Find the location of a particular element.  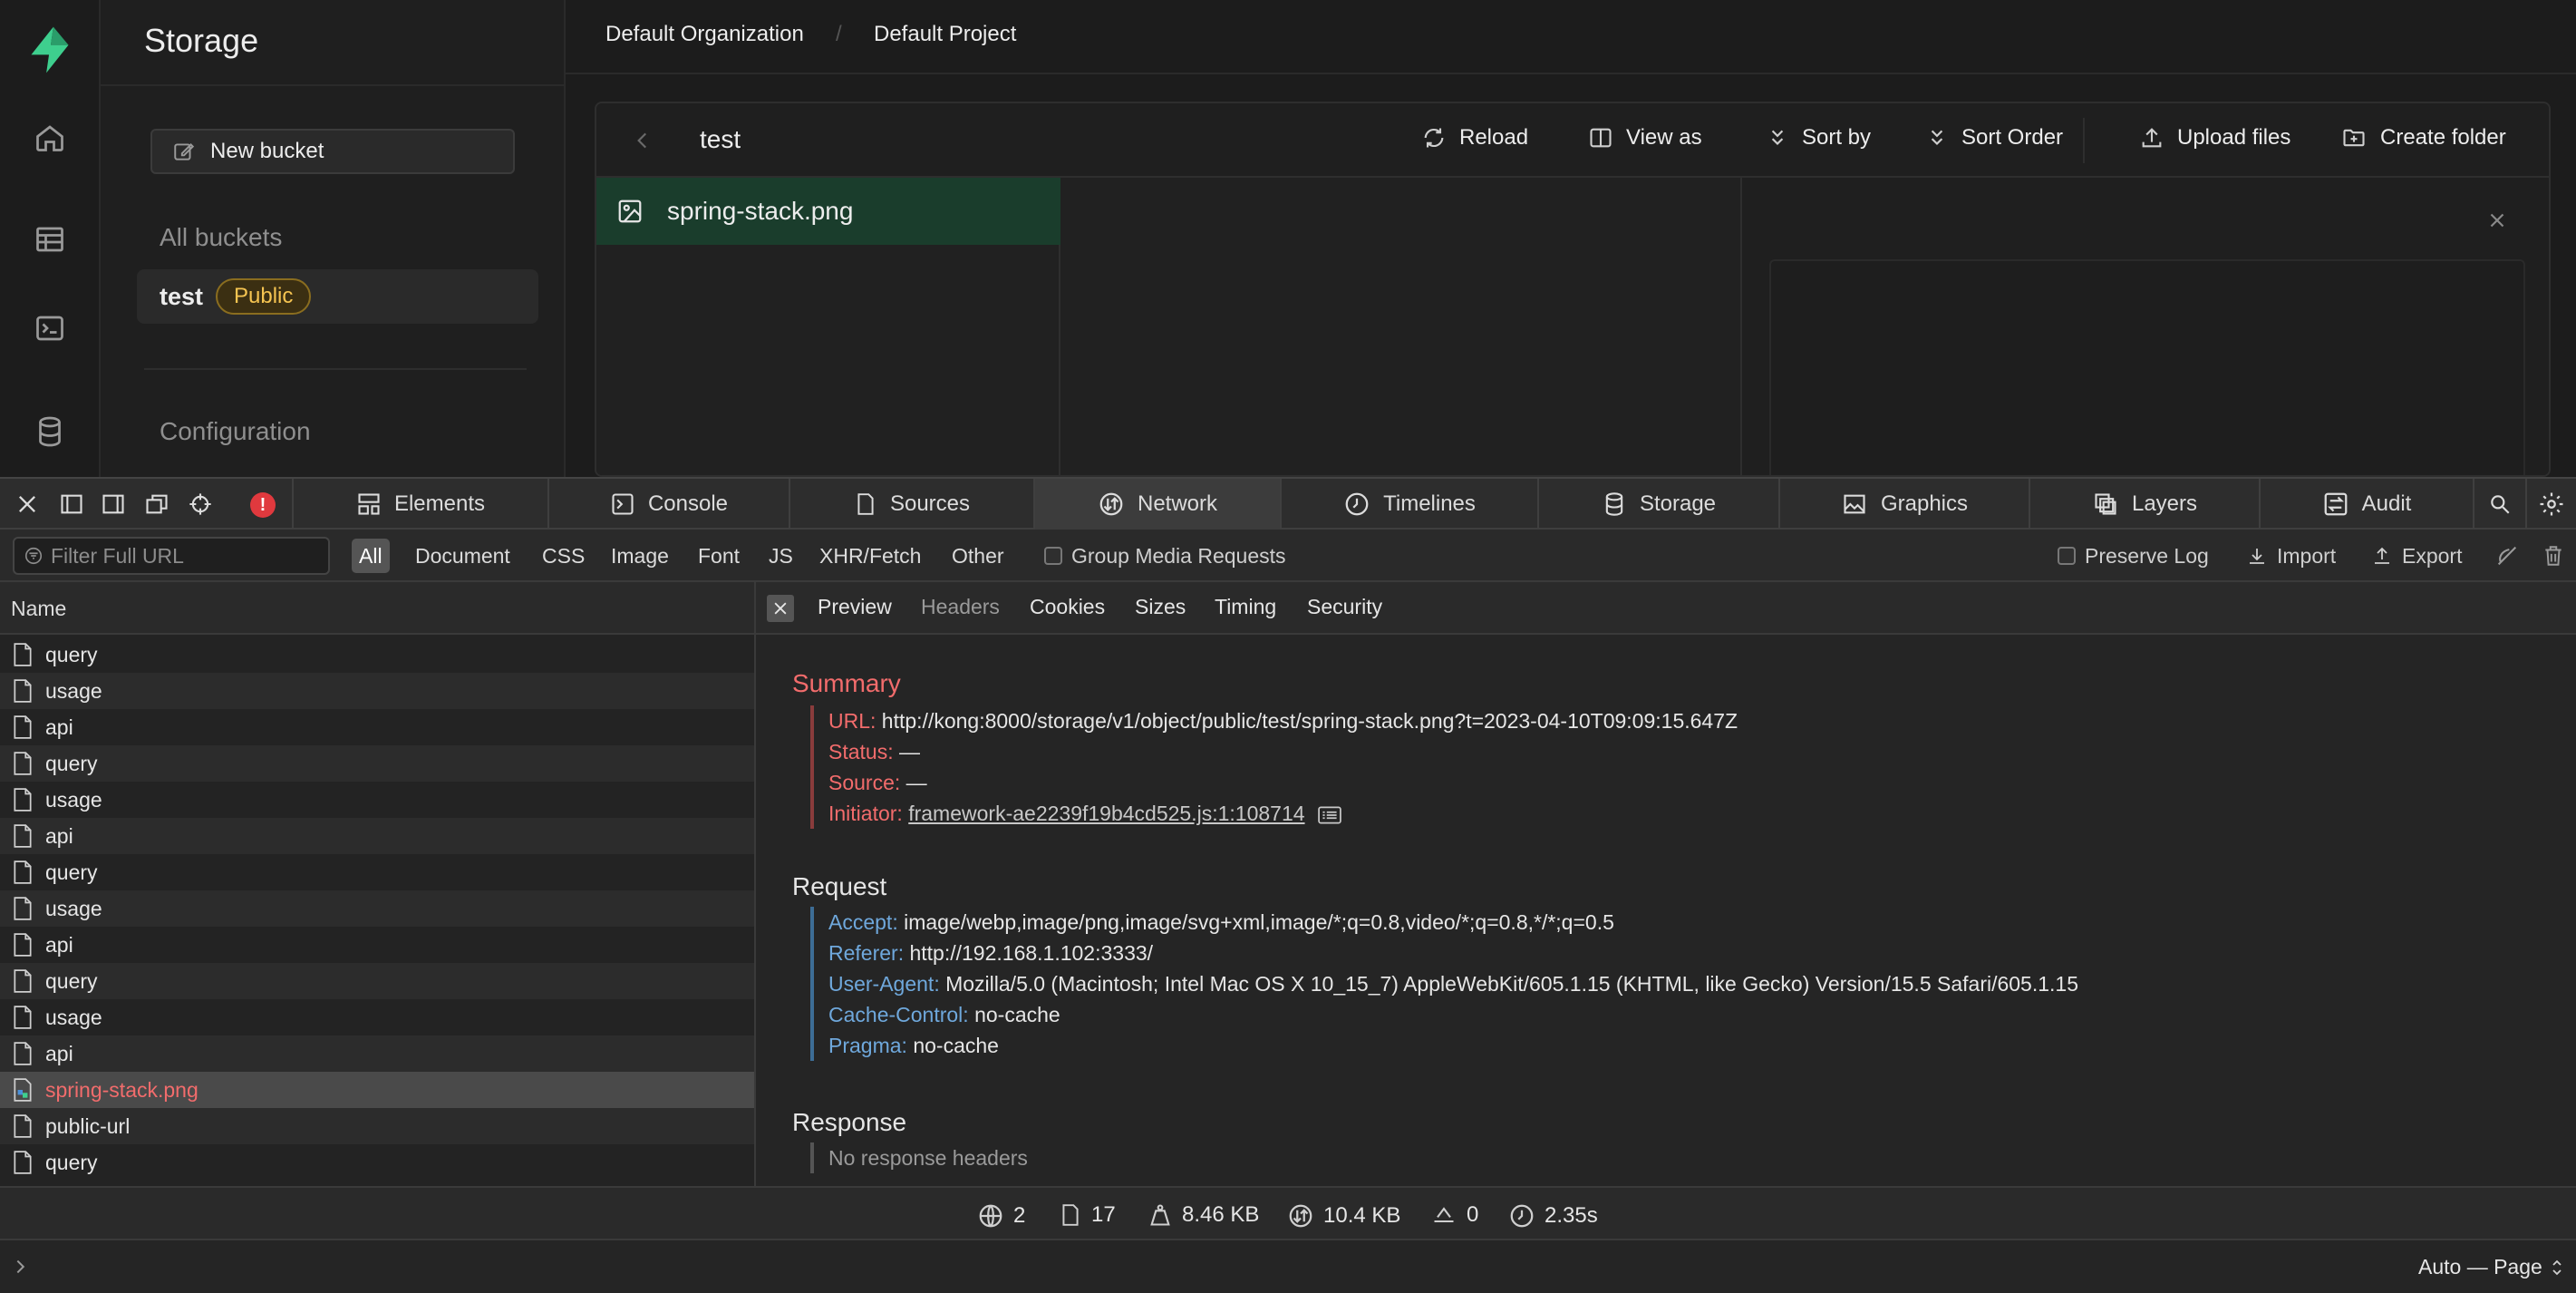

file-item-spring-stack: spring-stack.png is located at coordinates (828, 211).